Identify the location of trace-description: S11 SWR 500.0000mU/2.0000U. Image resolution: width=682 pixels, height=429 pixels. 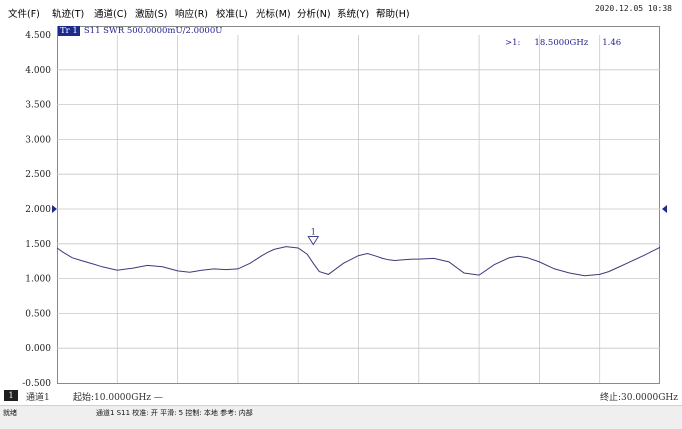
(153, 31).